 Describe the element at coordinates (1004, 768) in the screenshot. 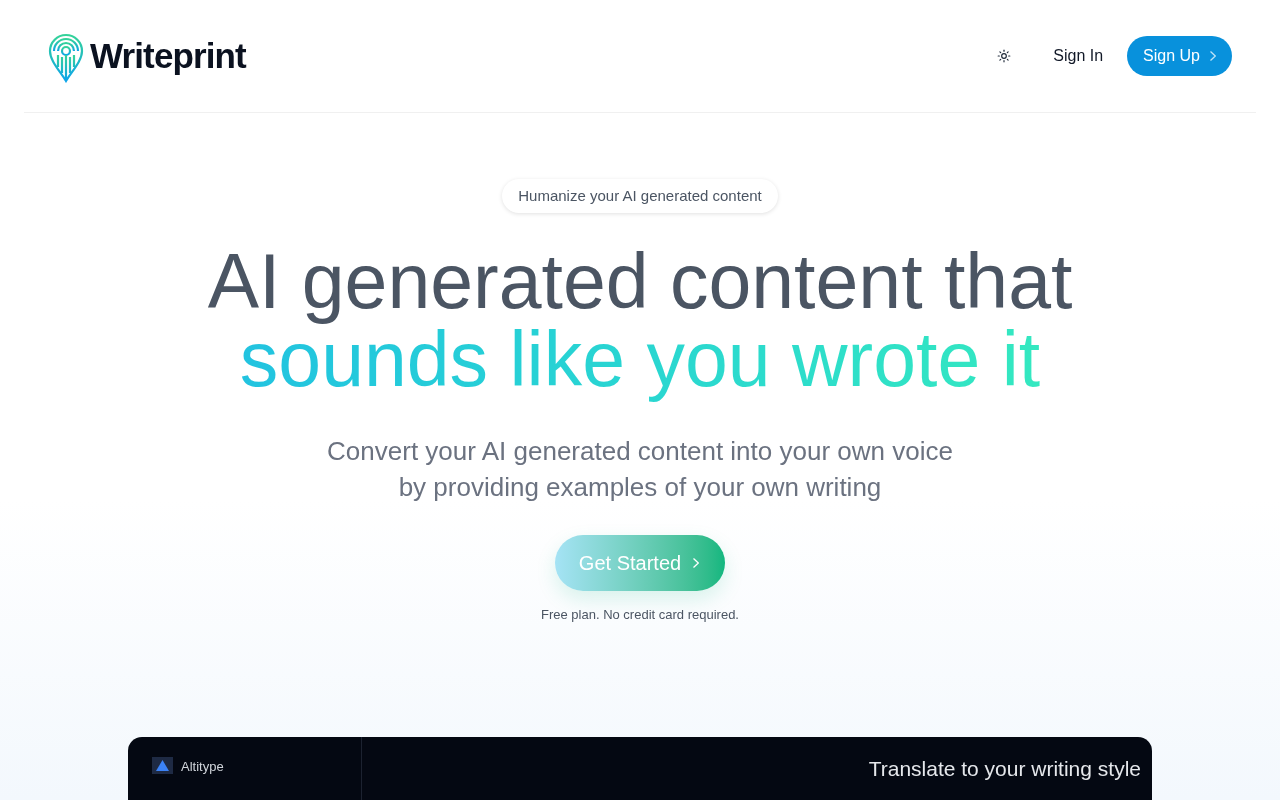

I see `preview-heading: Translate to your writing style` at that location.